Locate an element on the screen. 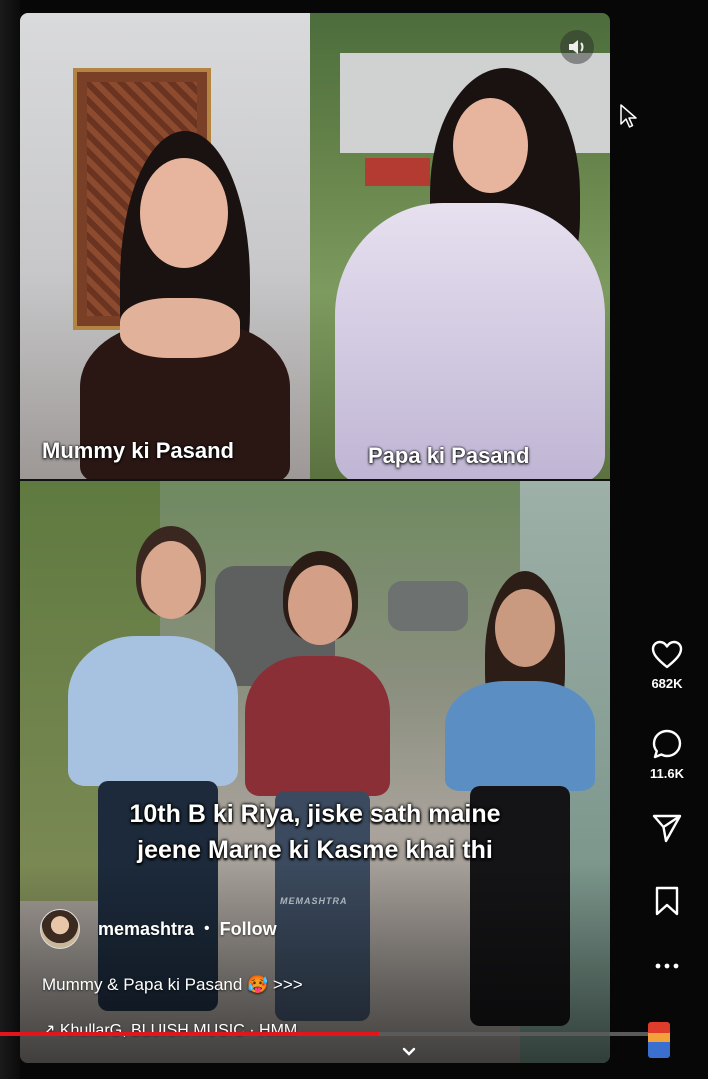 The image size is (708, 1079). speaker-icon is located at coordinates (576, 47).